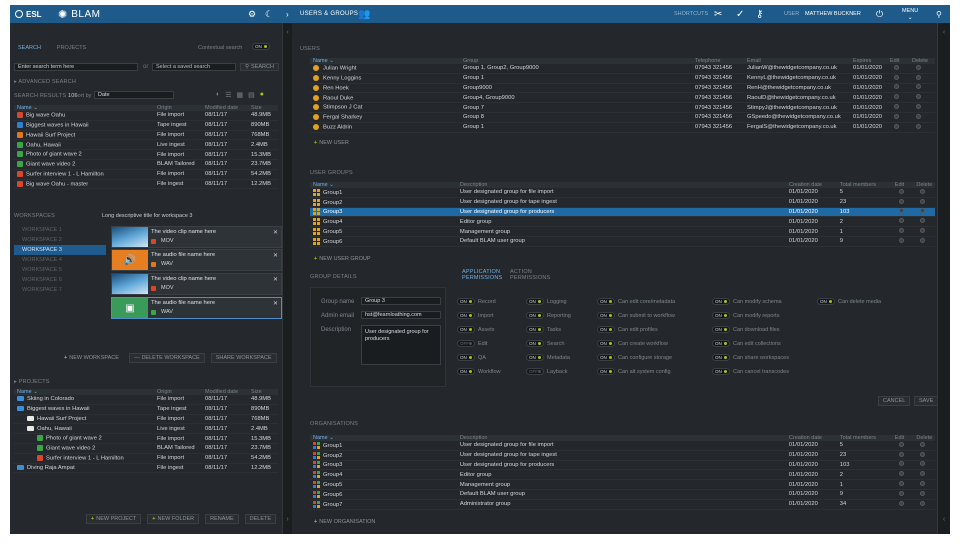  Describe the element at coordinates (622, 232) in the screenshot. I see `group-row: Group5 Management group 01/01/2020 1` at that location.